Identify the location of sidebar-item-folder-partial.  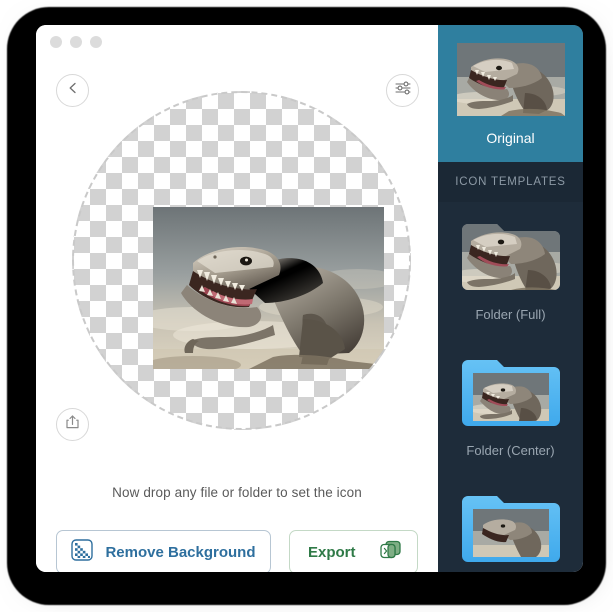
(510, 523).